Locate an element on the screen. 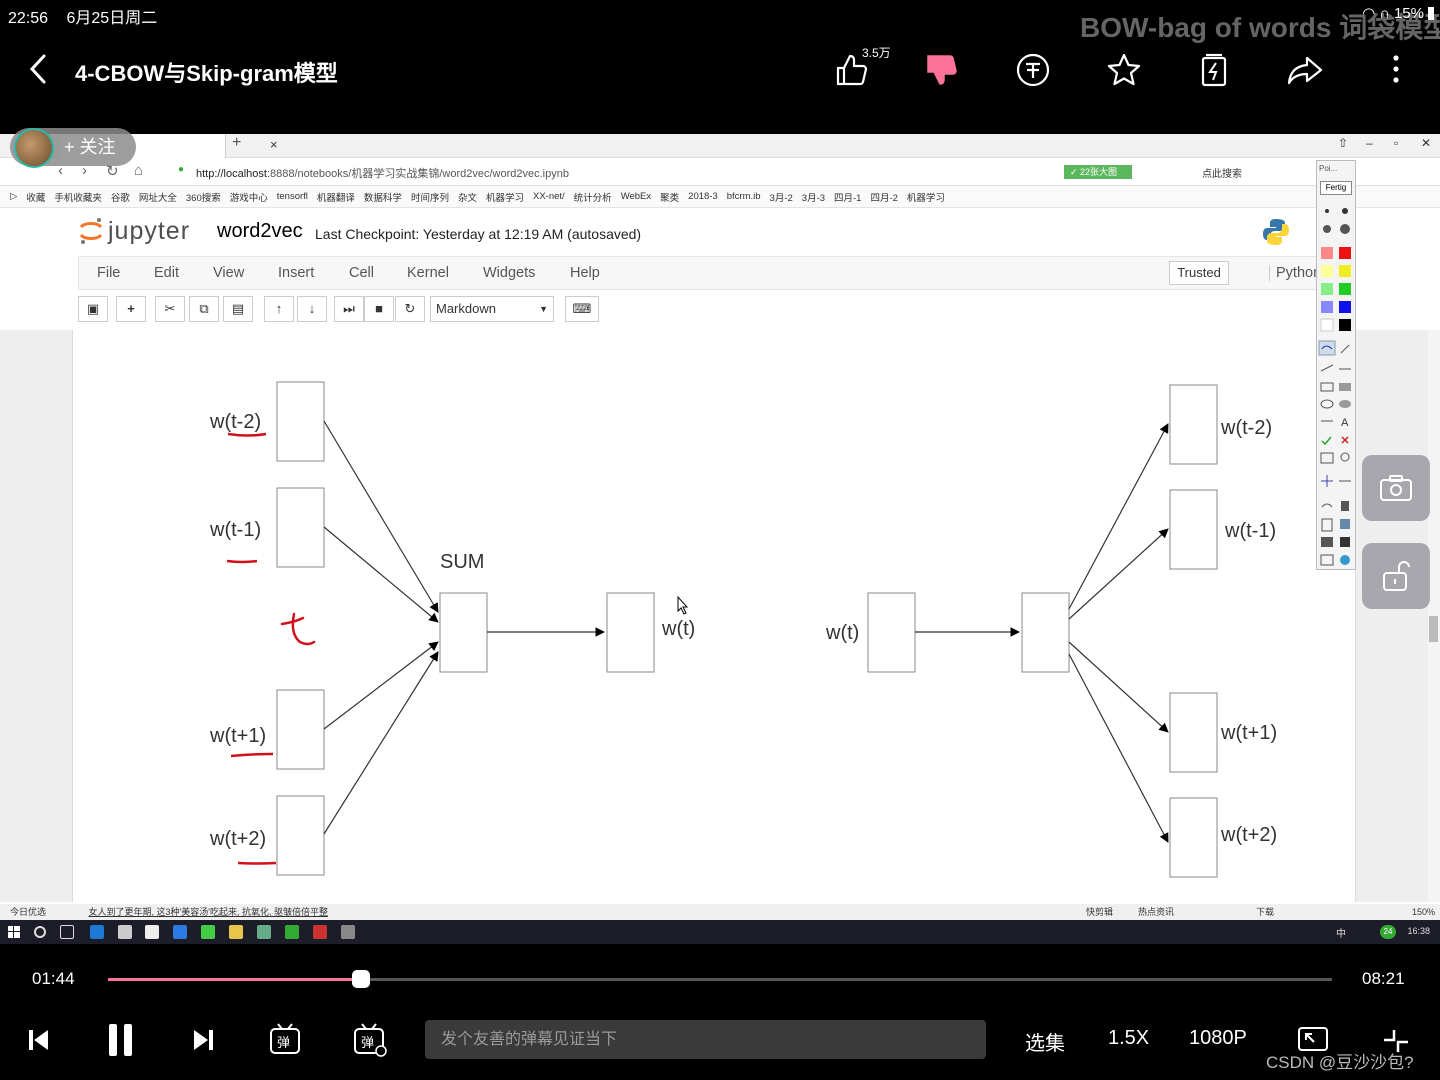  more-icon is located at coordinates (1396, 69).